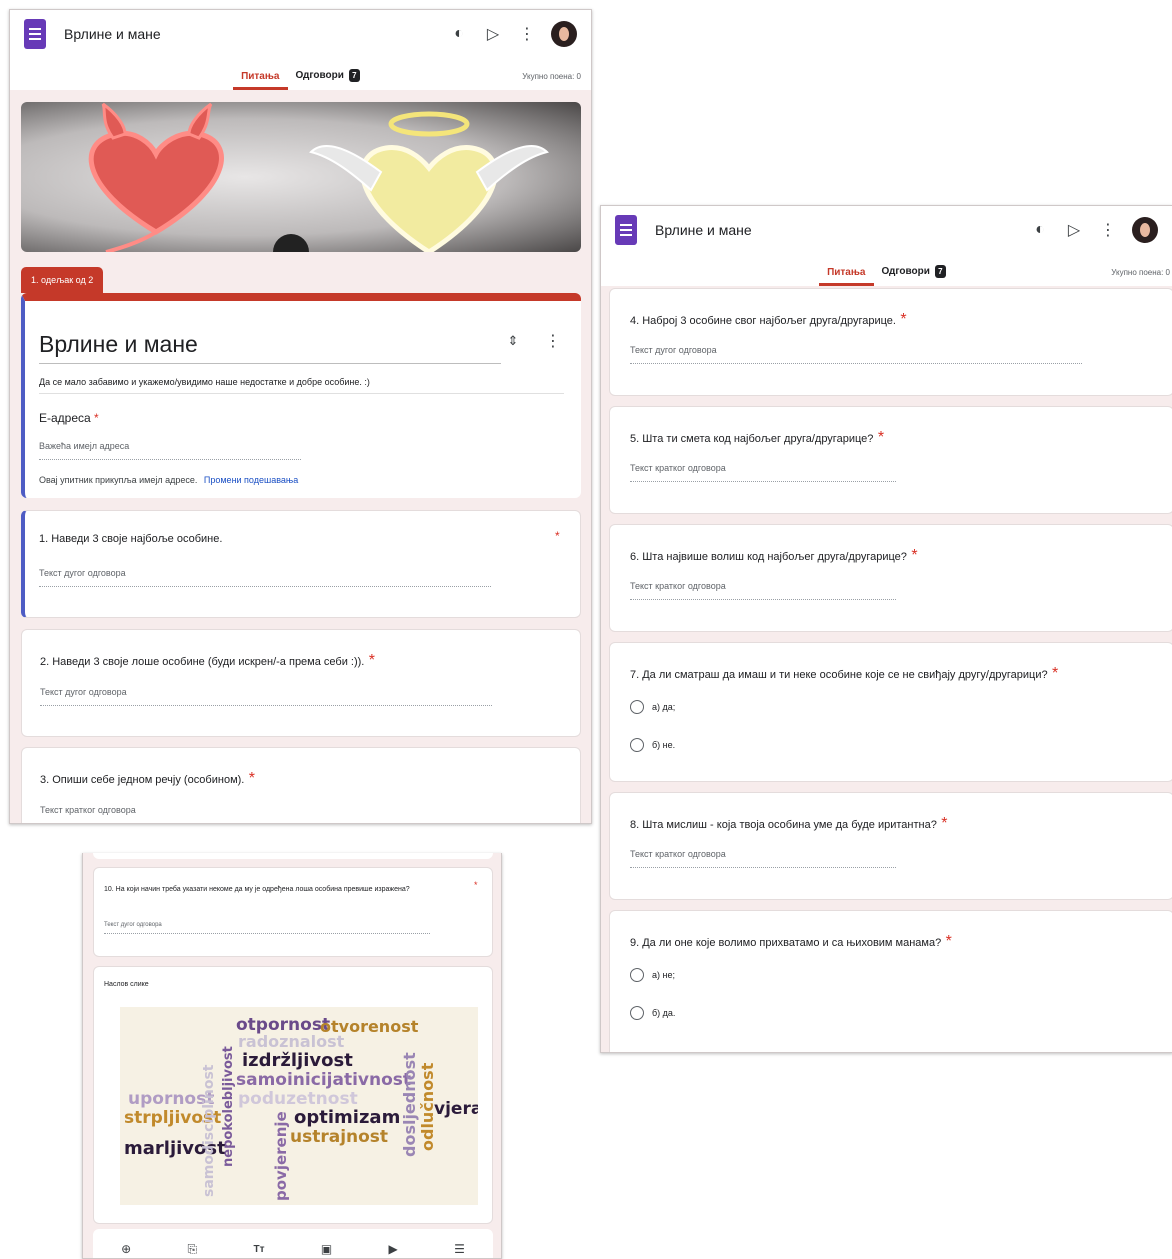 The height and width of the screenshot is (1259, 1172). What do you see at coordinates (293, 856) in the screenshot?
I see `previous-card-edge` at bounding box center [293, 856].